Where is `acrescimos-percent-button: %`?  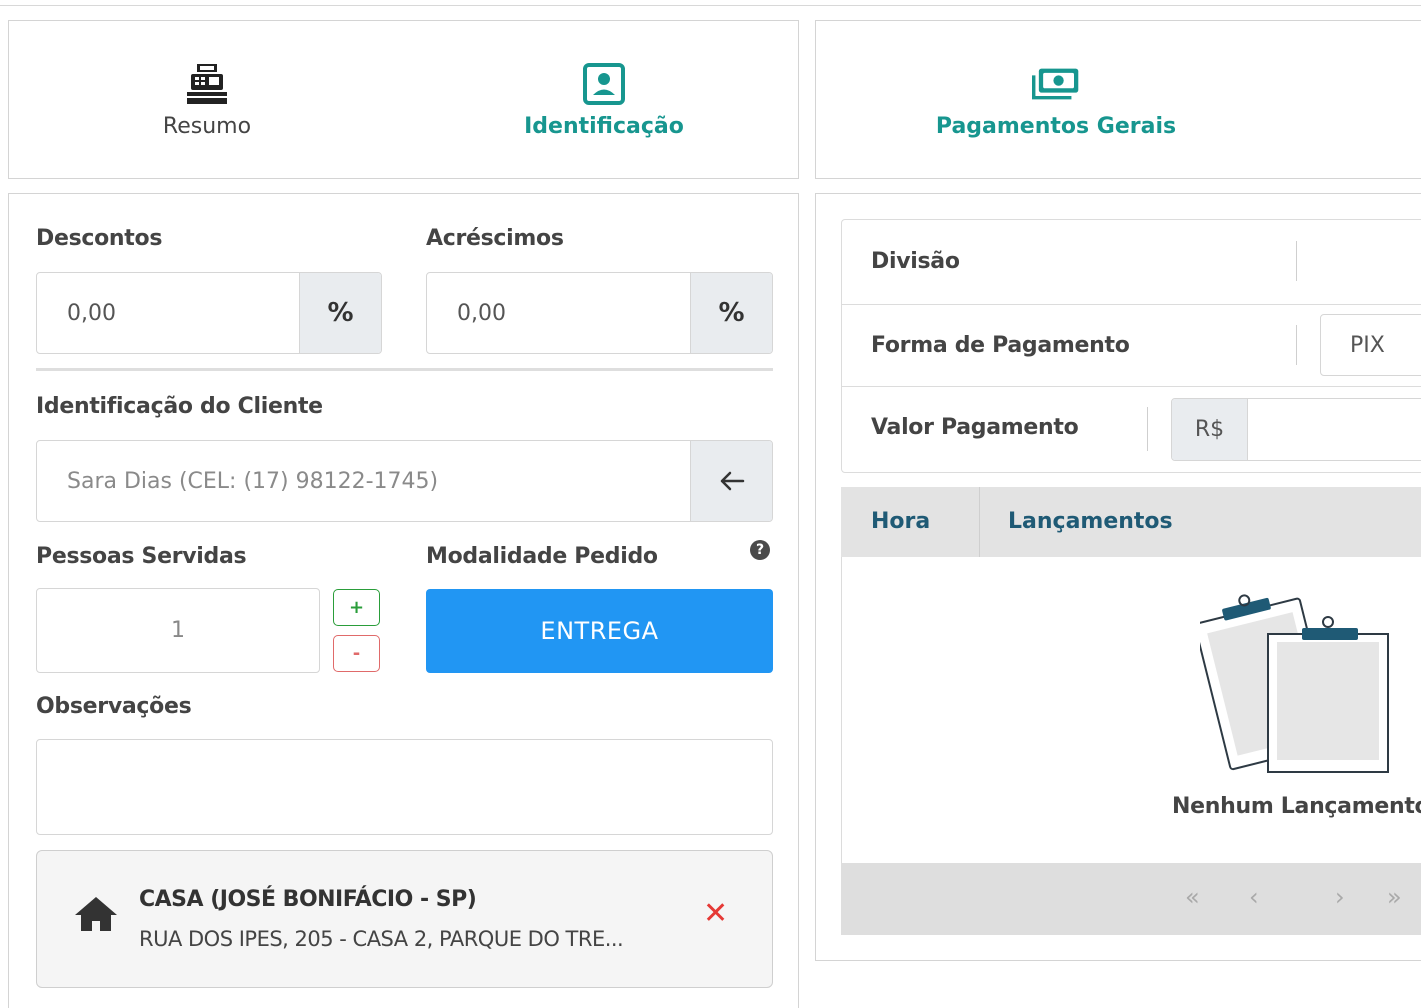 acrescimos-percent-button: % is located at coordinates (731, 313).